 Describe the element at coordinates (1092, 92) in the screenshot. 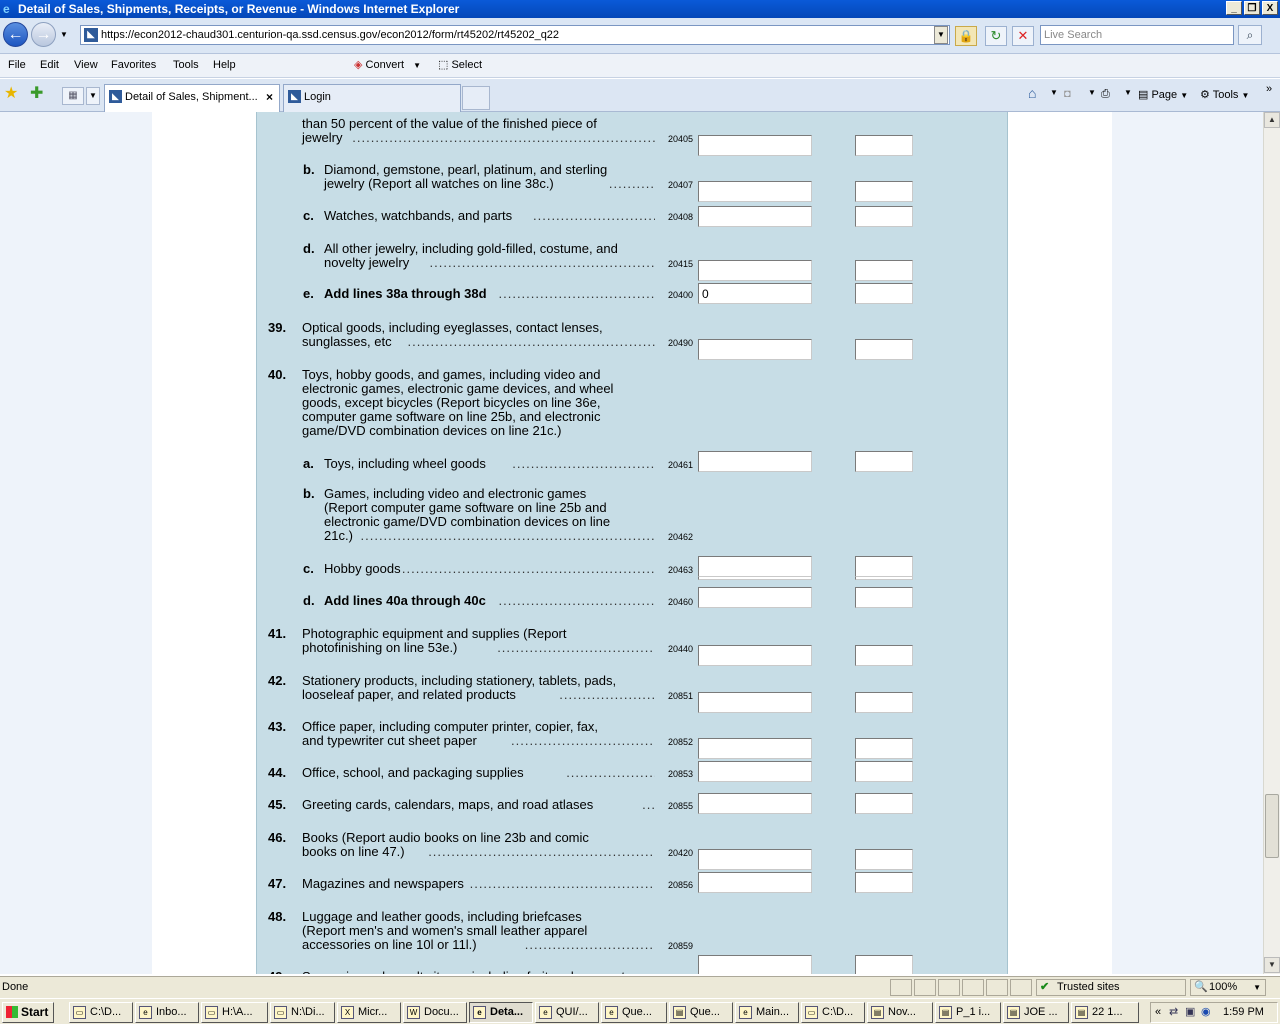

I see `feeds-dropdown-icon: ▼` at that location.